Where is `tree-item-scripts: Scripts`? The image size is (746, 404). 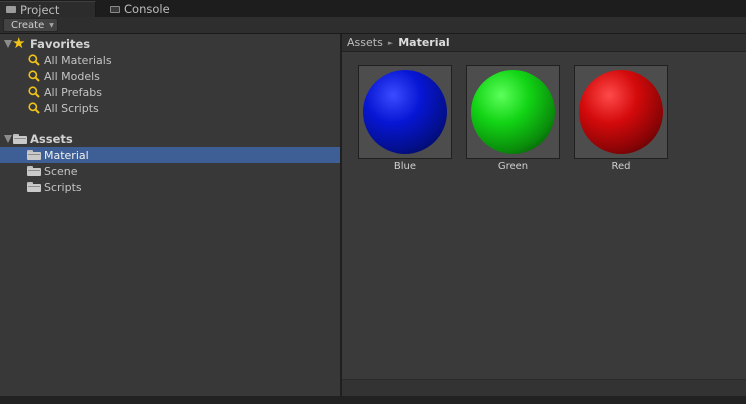 tree-item-scripts: Scripts is located at coordinates (170, 187).